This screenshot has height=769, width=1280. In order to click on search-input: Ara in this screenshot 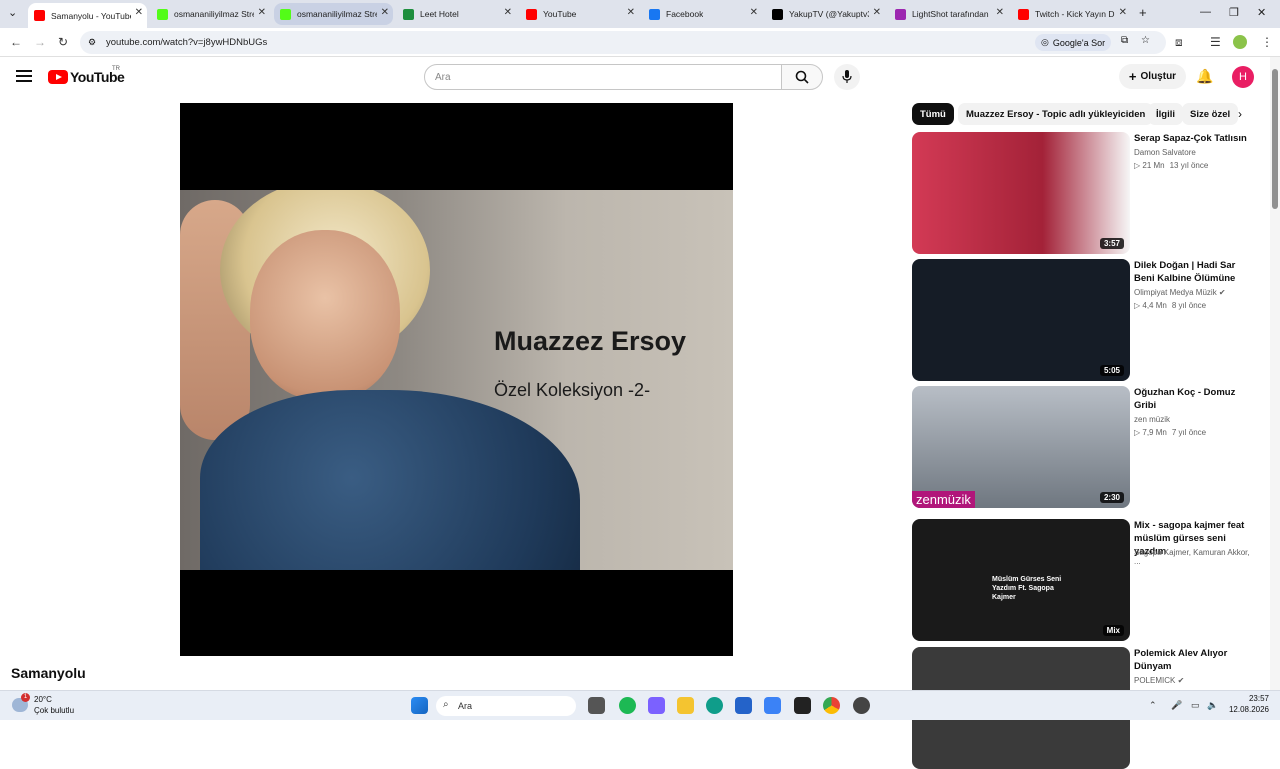, I will do `click(603, 77)`.